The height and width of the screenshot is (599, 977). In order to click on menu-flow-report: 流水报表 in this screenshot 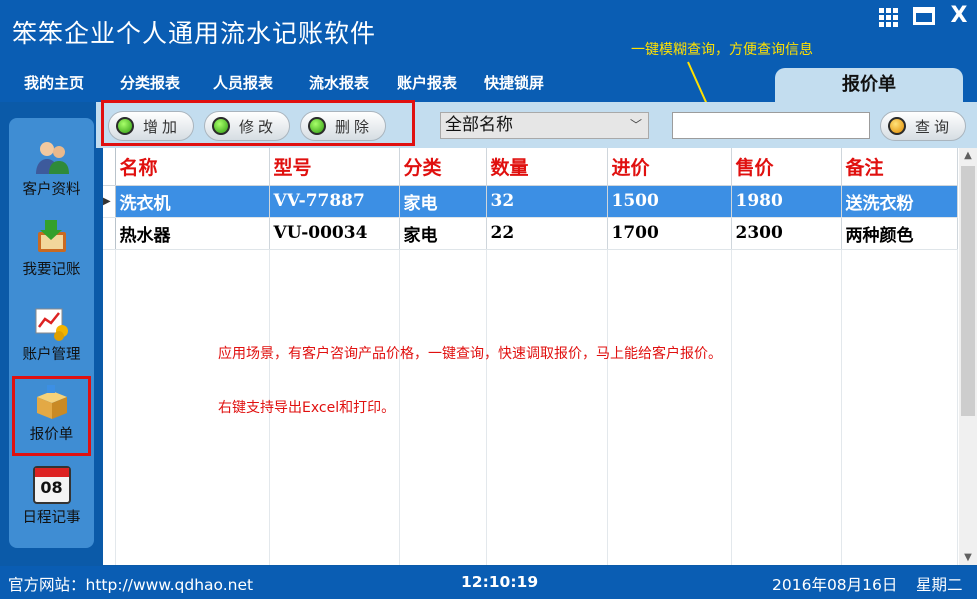, I will do `click(339, 82)`.